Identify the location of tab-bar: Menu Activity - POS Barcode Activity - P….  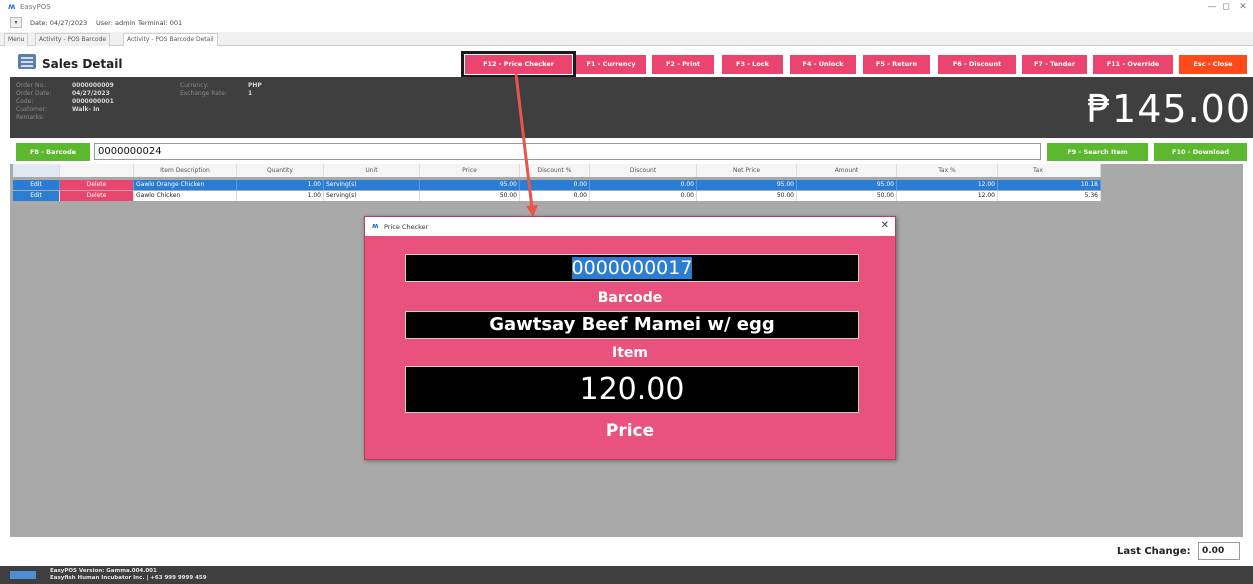
(626, 39).